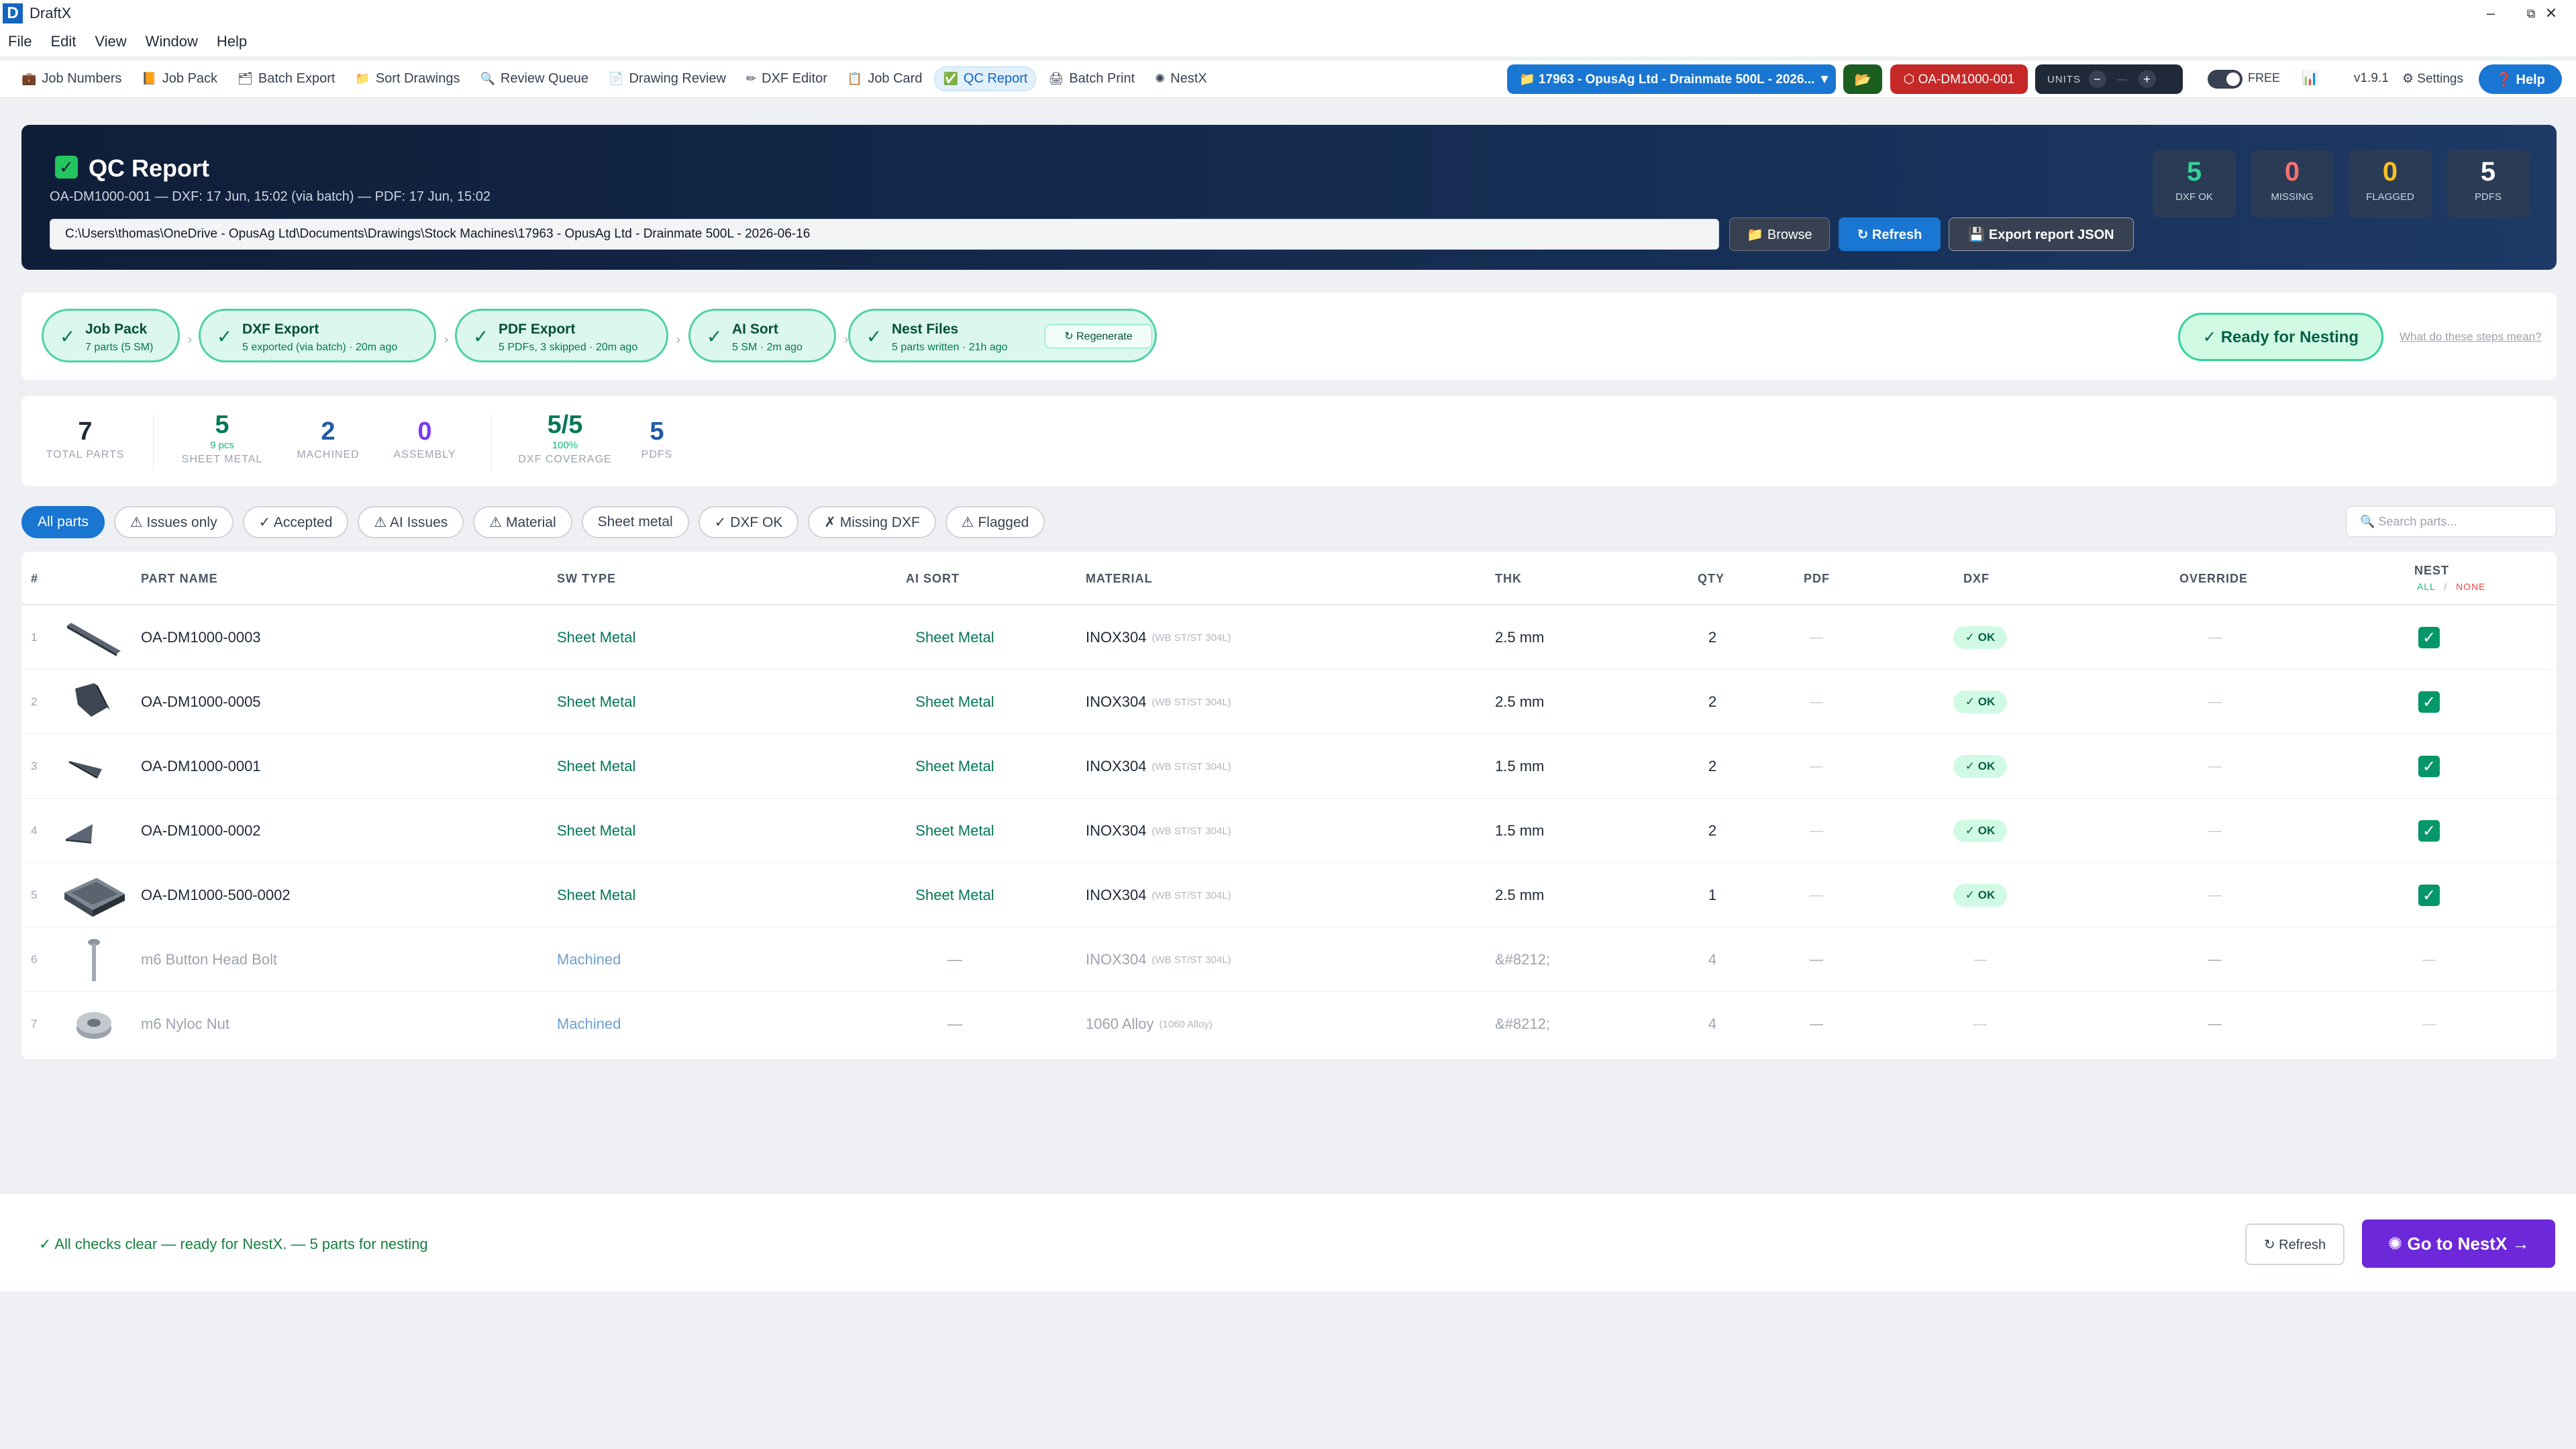 This screenshot has height=1449, width=2576. I want to click on tab-batch-export: 🗂 Batch Export, so click(286, 79).